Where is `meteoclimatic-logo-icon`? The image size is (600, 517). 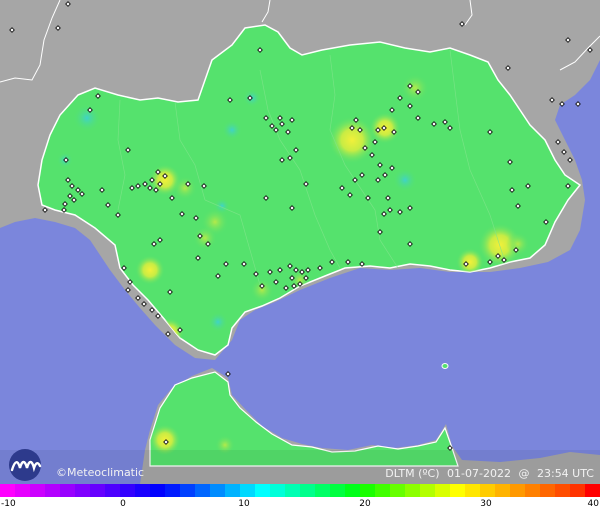 meteoclimatic-logo-icon is located at coordinates (25, 465).